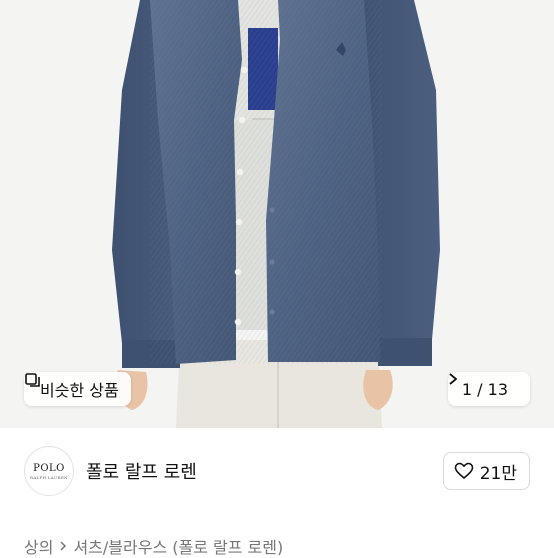 This screenshot has width=554, height=558. I want to click on store-name: 폴로 랄프 로렌, so click(141, 471).